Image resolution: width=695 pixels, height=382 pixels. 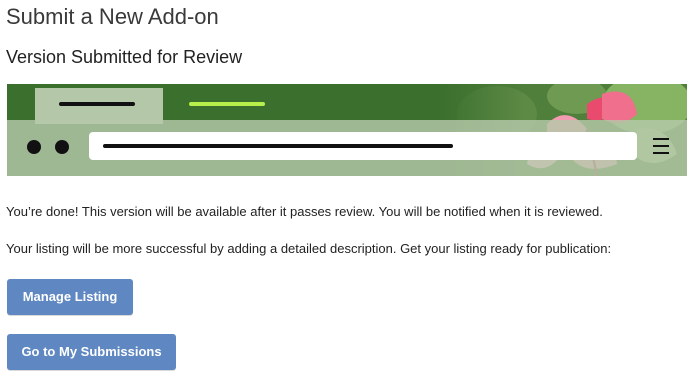 What do you see at coordinates (91, 352) in the screenshot?
I see `my-submissions-button: Go to My Submissions` at bounding box center [91, 352].